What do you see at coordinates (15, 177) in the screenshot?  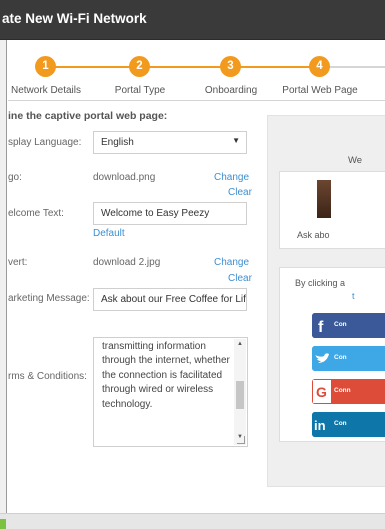 I see `logo-label: go:` at bounding box center [15, 177].